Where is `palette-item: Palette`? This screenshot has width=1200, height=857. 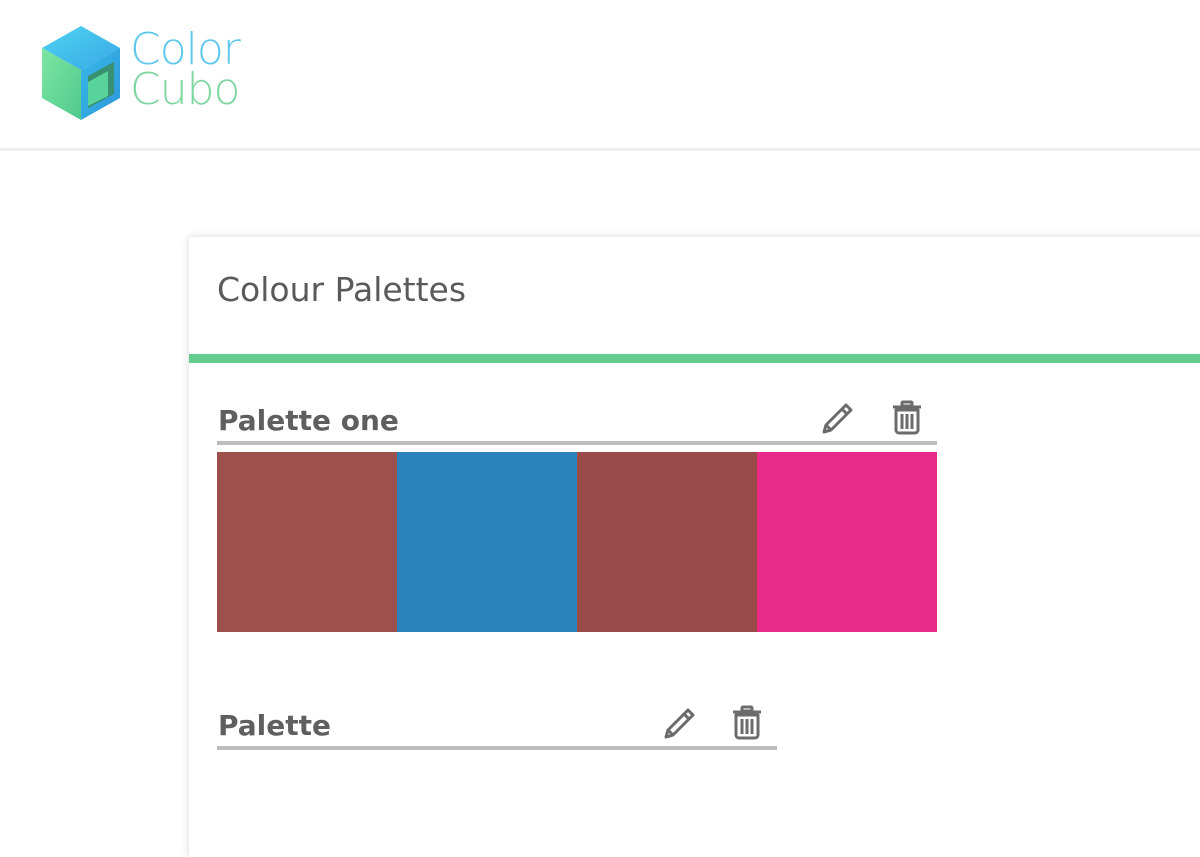 palette-item: Palette is located at coordinates (497, 723).